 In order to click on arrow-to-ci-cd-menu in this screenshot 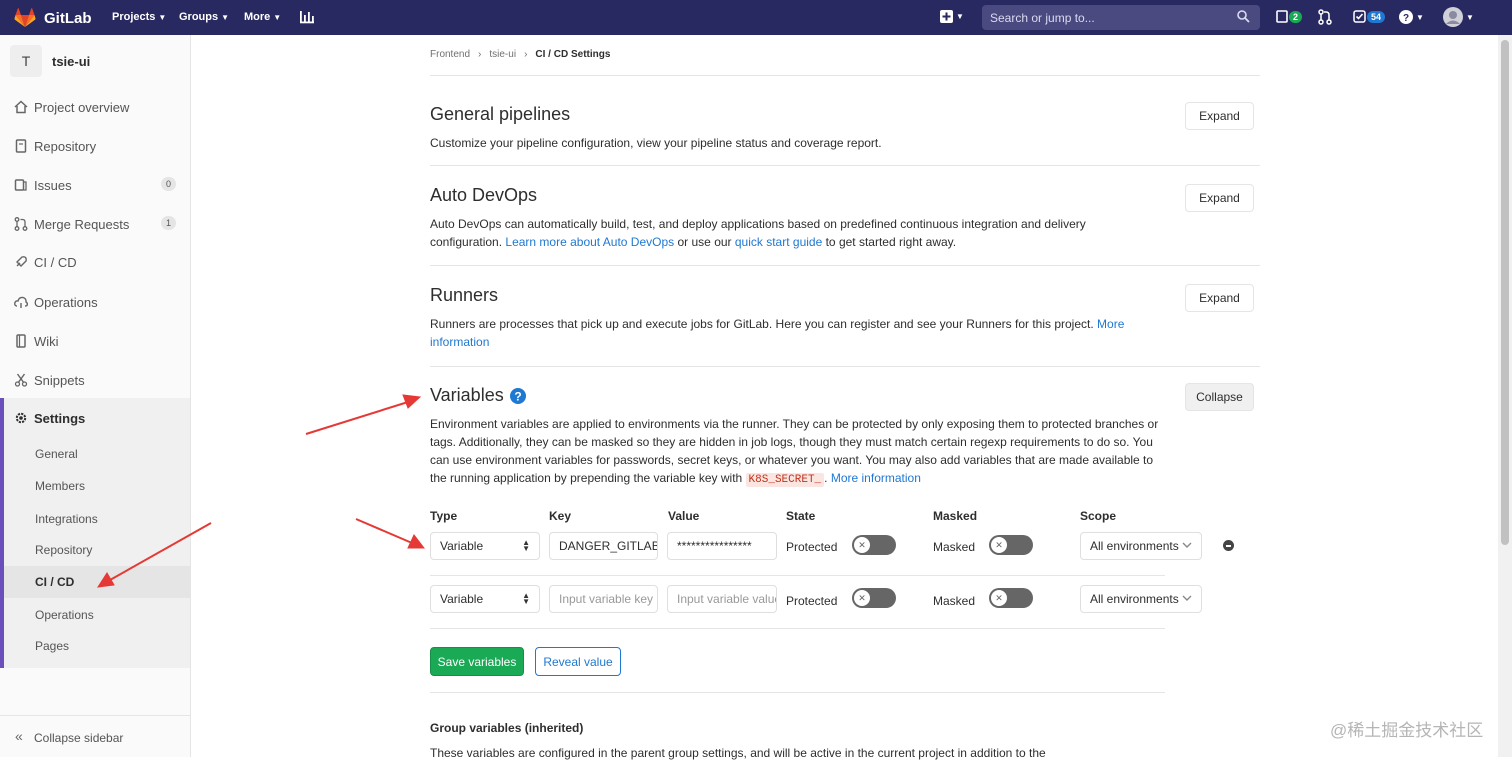, I will do `click(154, 555)`.